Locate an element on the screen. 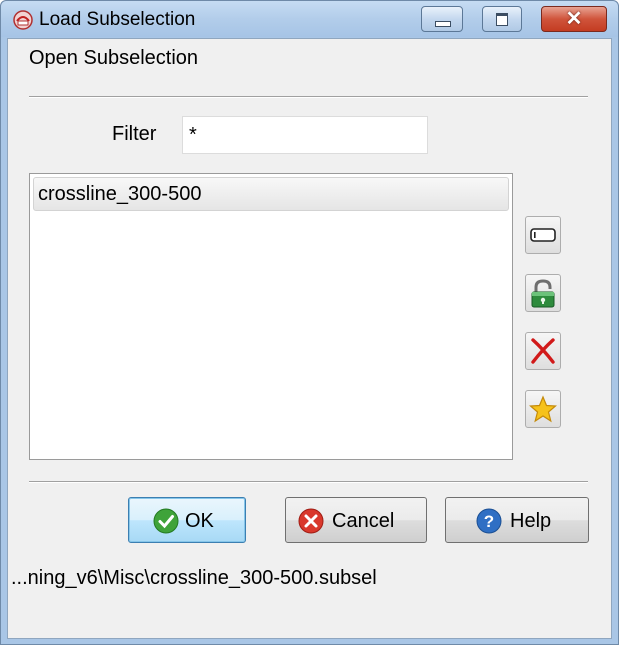 This screenshot has width=621, height=647. list-item-label: crossline_300-500 is located at coordinates (120, 194).